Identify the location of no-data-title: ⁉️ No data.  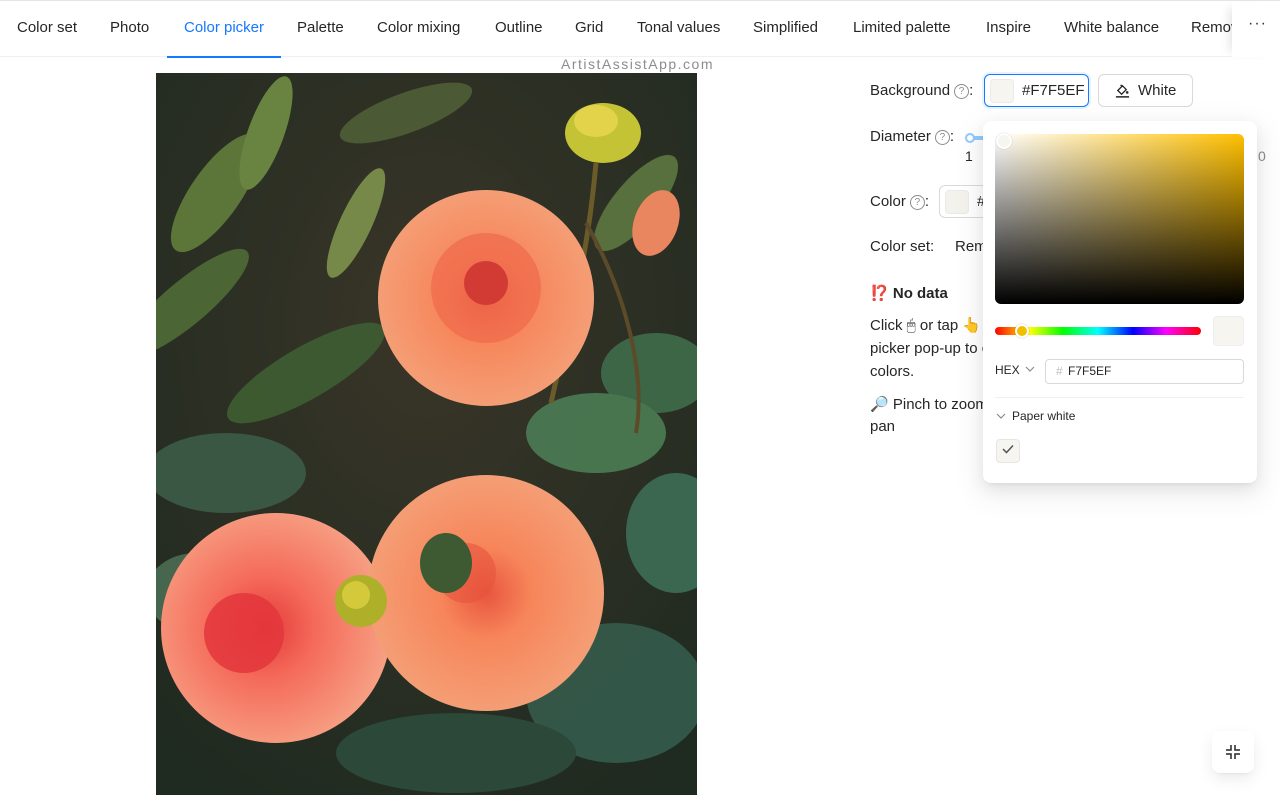
(909, 293).